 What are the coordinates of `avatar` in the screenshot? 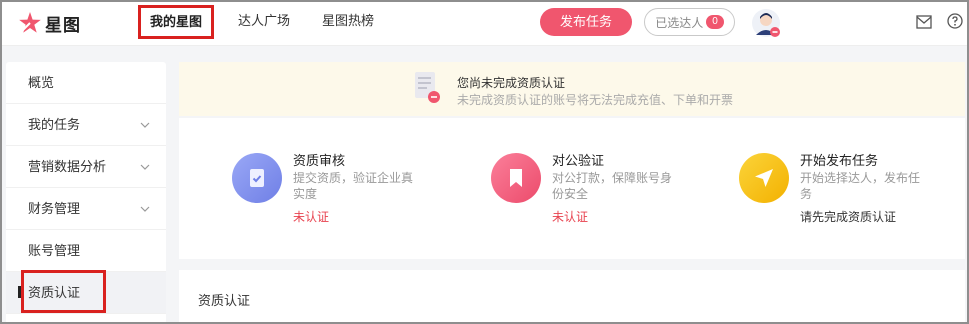 It's located at (766, 23).